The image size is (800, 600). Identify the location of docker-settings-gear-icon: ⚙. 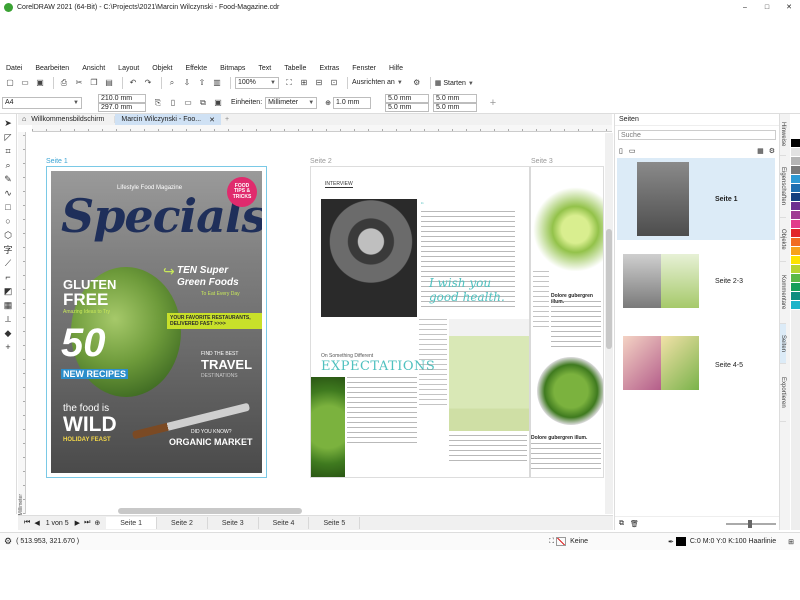
(772, 151).